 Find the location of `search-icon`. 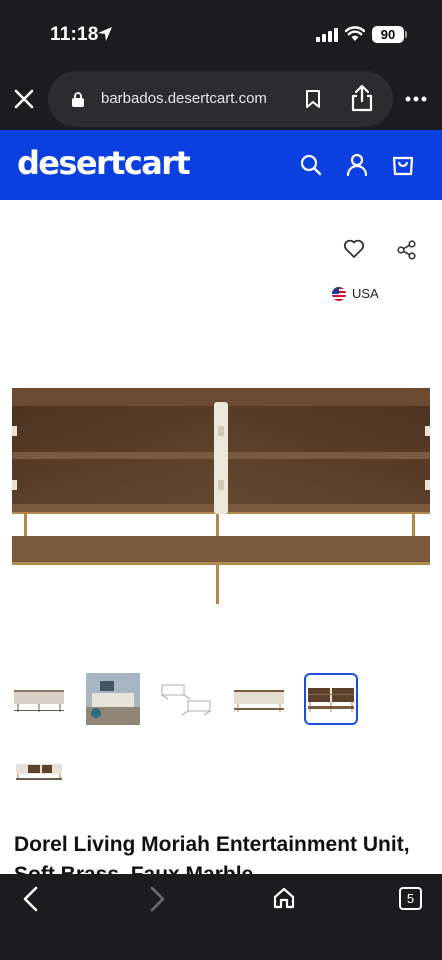

search-icon is located at coordinates (311, 165).